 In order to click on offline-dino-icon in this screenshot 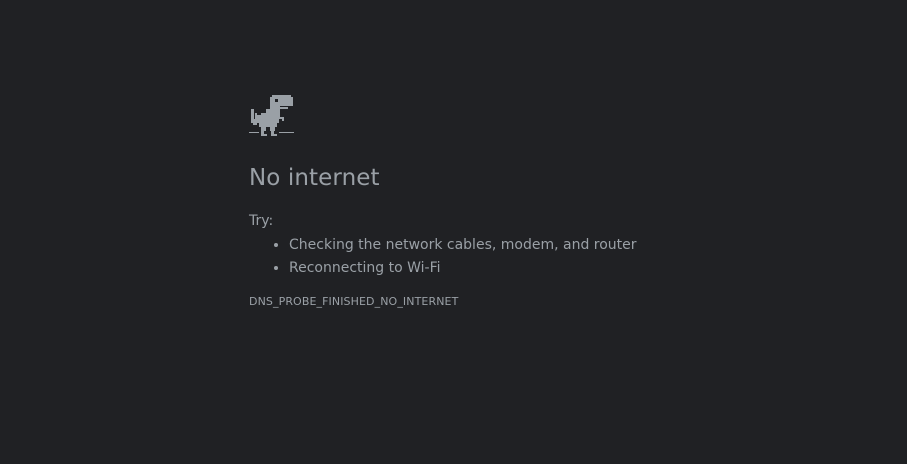, I will do `click(271, 115)`.